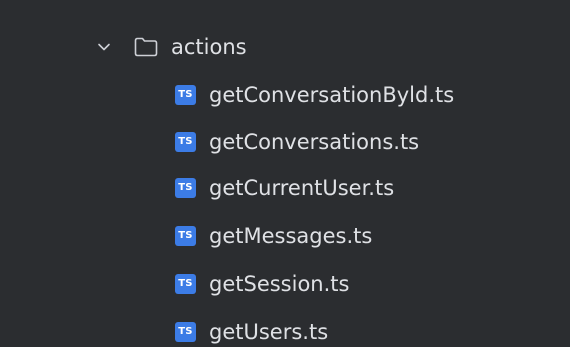 This screenshot has width=587, height=347. I want to click on chevron-down-icon, so click(104, 47).